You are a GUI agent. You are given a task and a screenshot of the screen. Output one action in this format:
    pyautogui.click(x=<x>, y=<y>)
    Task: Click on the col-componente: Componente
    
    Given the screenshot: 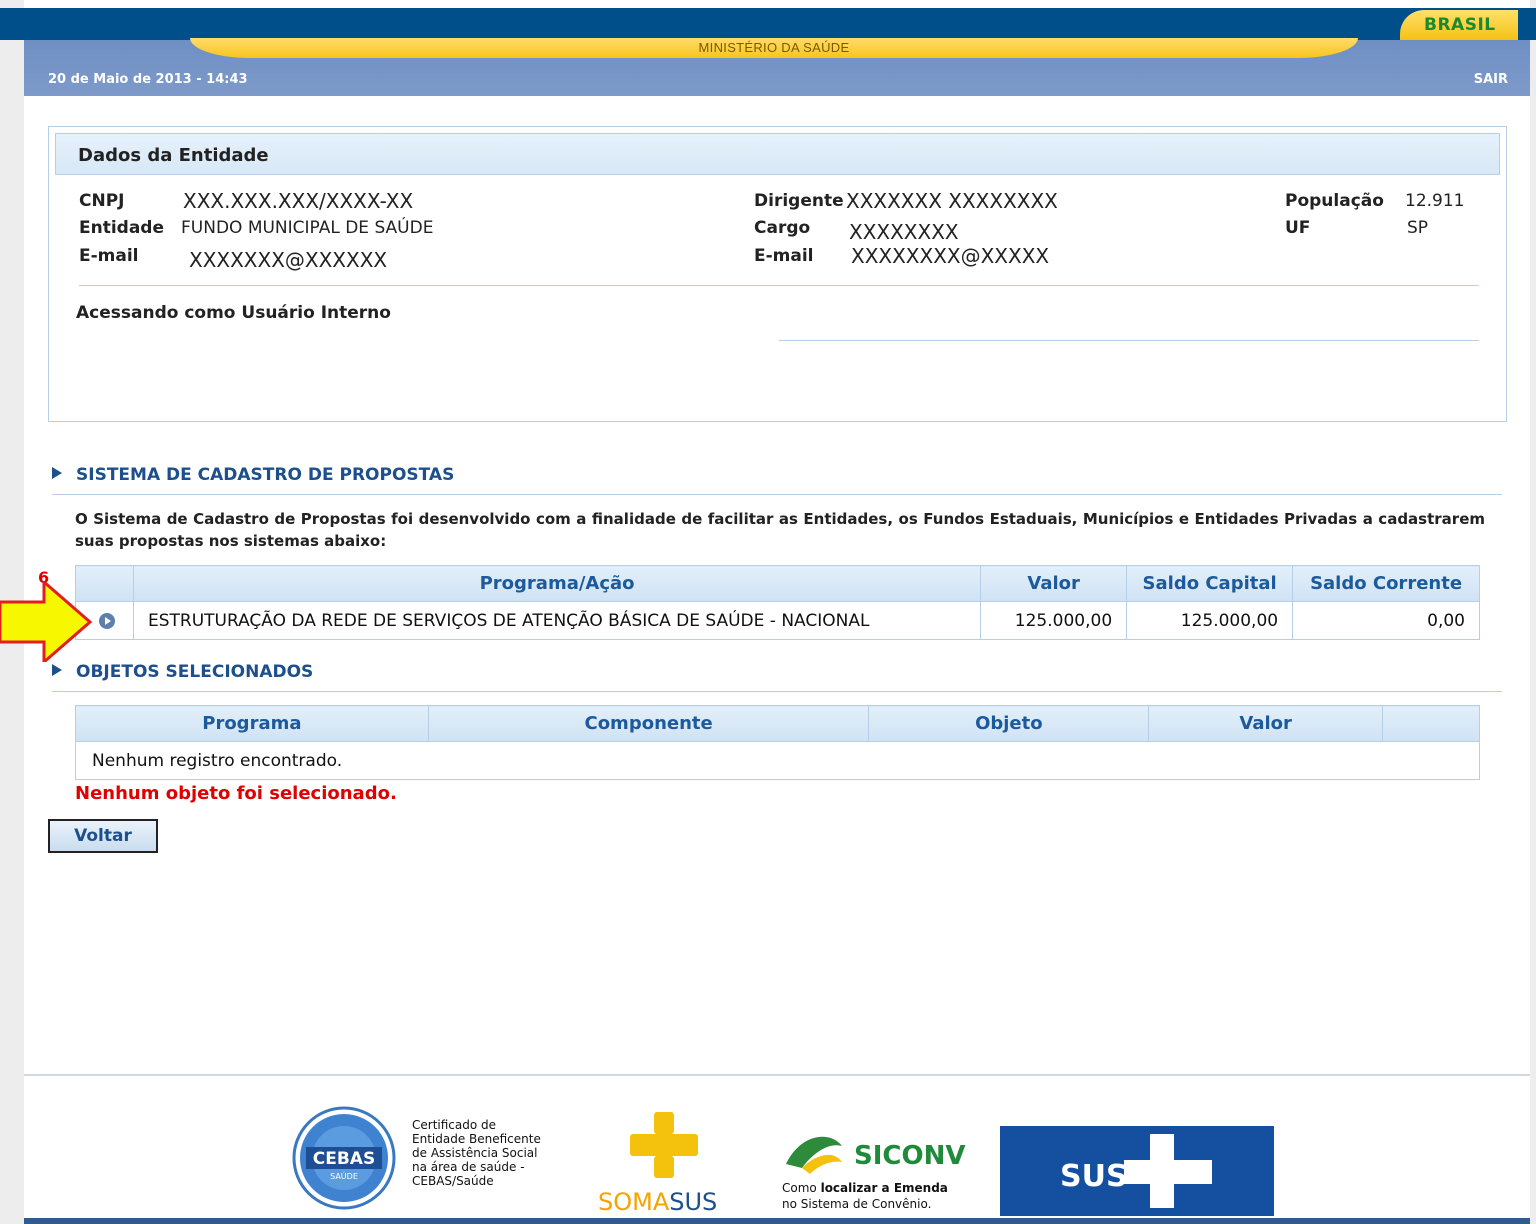 What is the action you would take?
    pyautogui.click(x=648, y=723)
    